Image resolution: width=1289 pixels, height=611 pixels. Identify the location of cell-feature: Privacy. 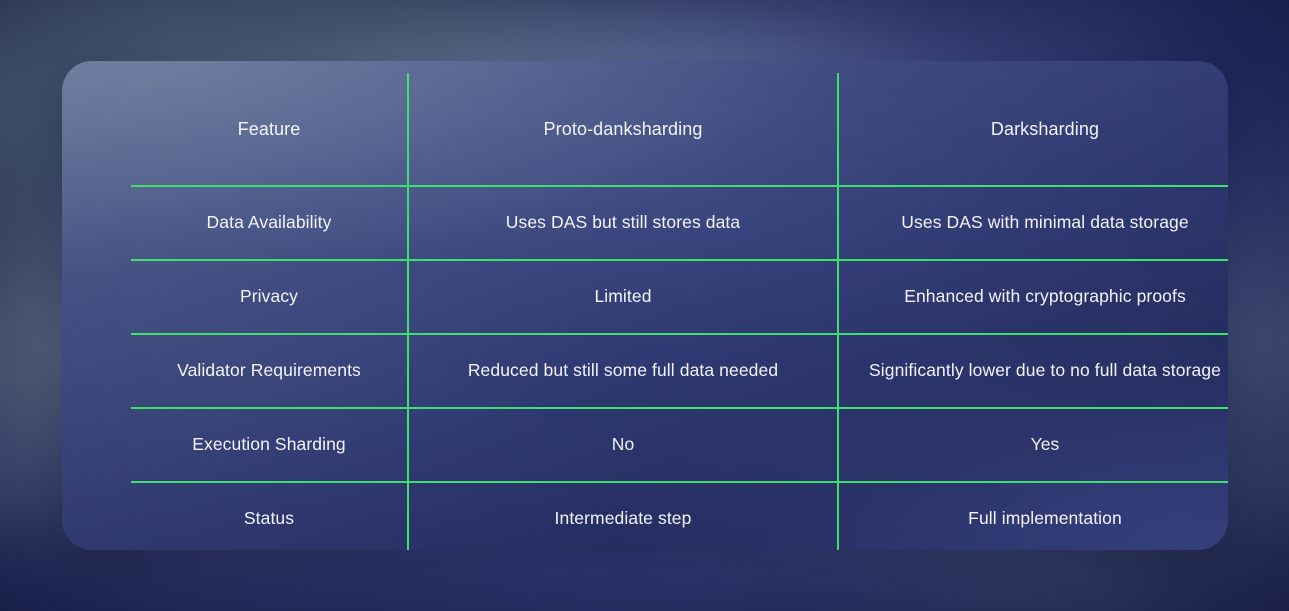
(270, 297).